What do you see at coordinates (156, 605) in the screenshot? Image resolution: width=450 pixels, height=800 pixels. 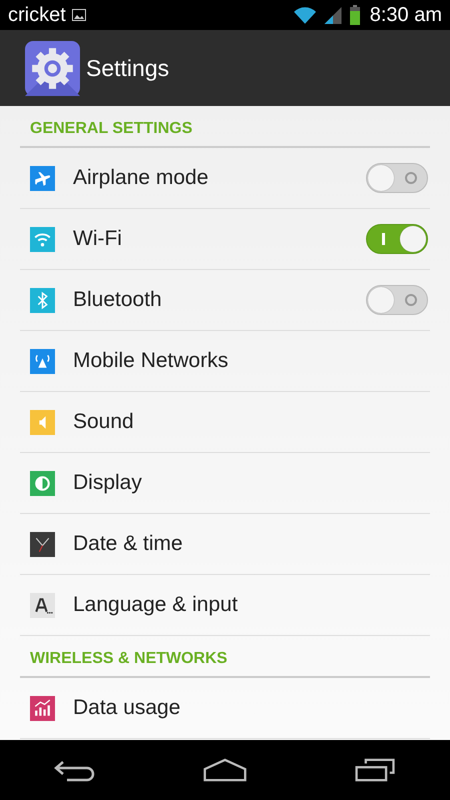 I see `item-label: Language & input` at bounding box center [156, 605].